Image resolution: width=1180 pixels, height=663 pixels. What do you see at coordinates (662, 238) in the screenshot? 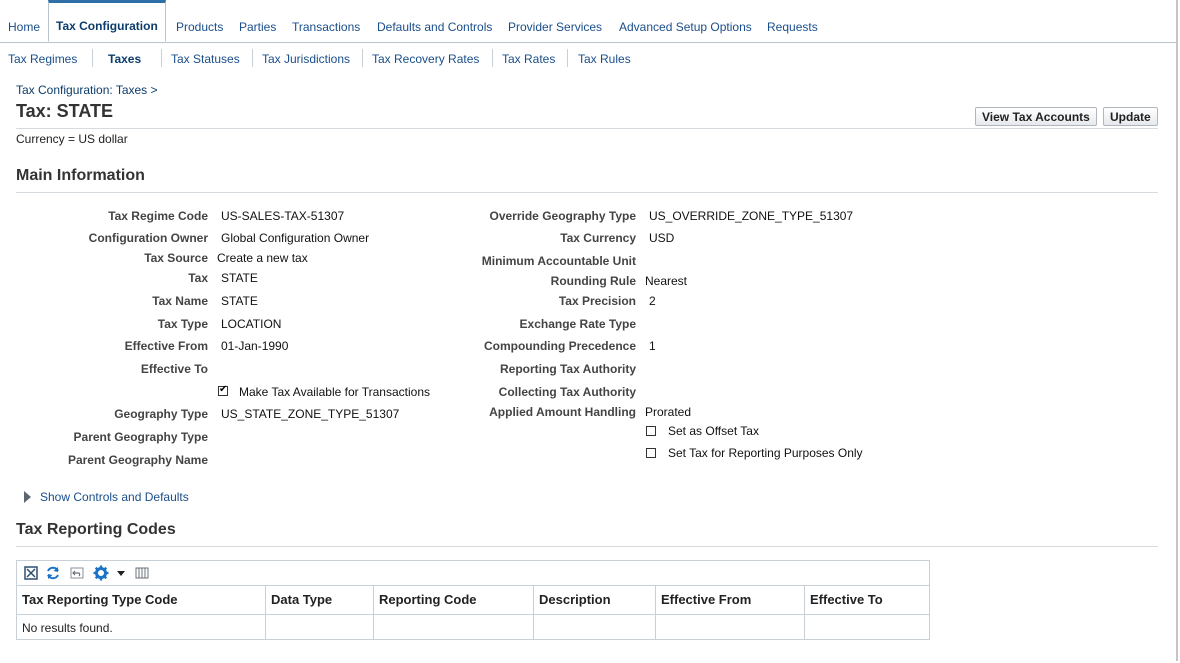
I see `tax-currency-value: USD` at bounding box center [662, 238].